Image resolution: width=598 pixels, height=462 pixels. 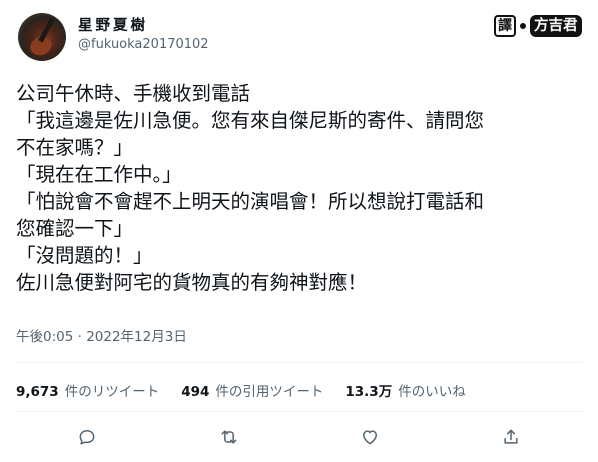 I want to click on retweet-button, so click(x=229, y=437).